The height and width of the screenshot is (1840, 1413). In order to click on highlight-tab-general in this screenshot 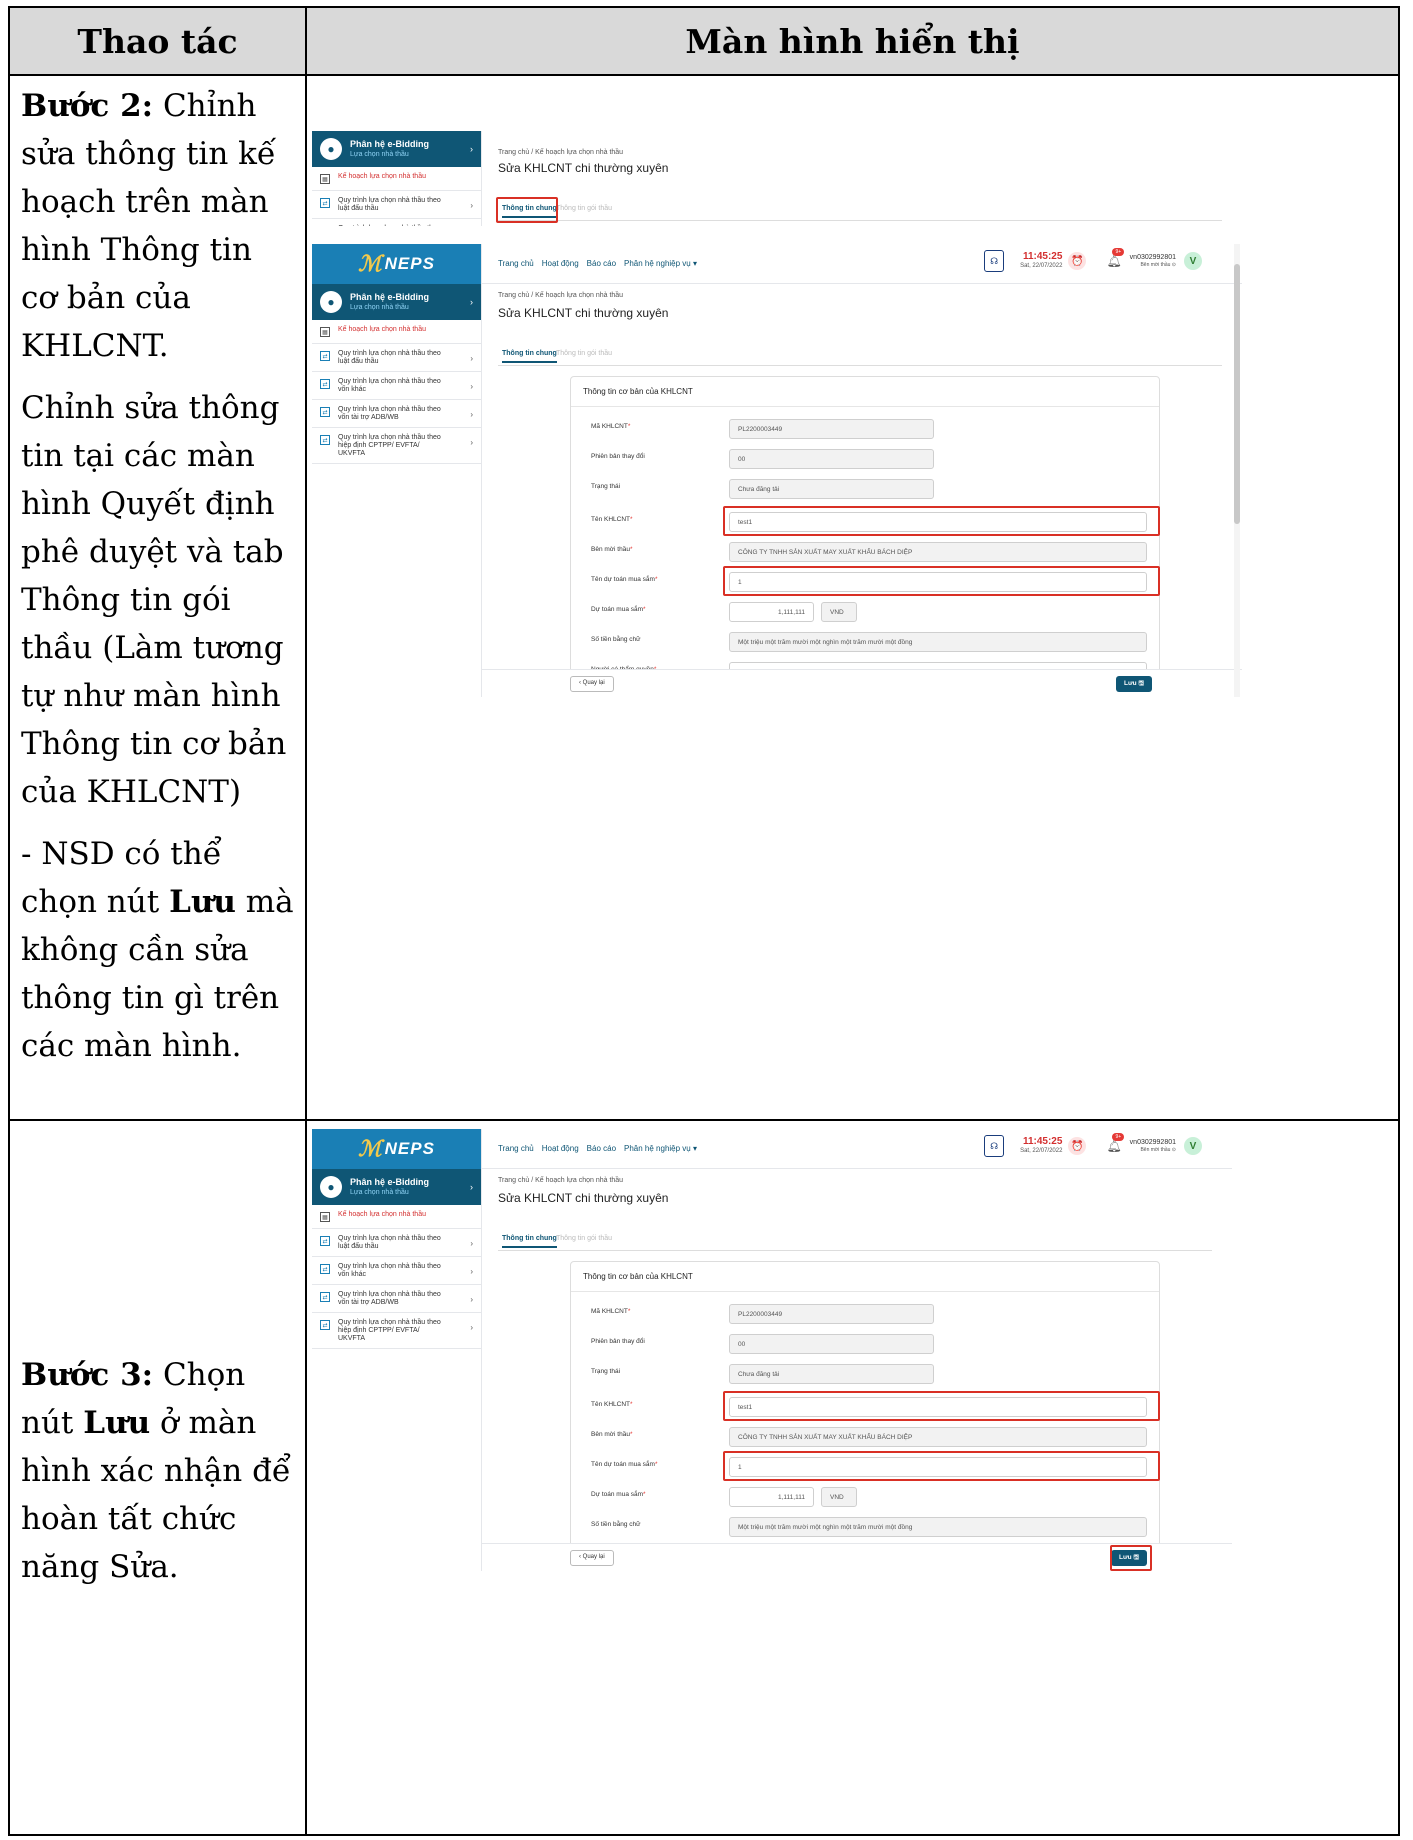, I will do `click(527, 210)`.